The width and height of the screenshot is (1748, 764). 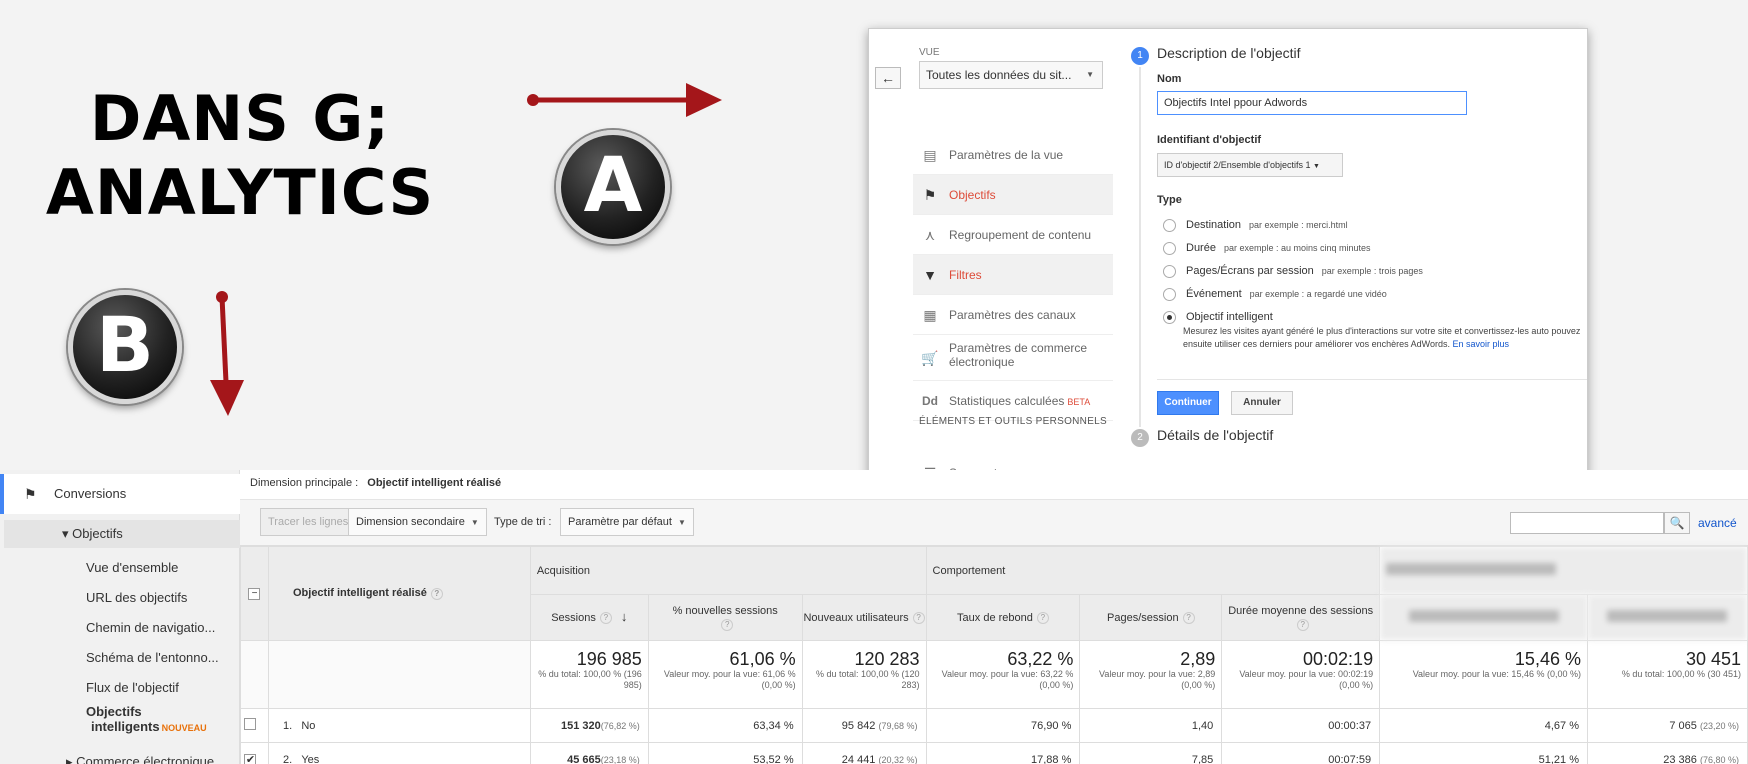 I want to click on total-value: 196 985, so click(x=609, y=659).